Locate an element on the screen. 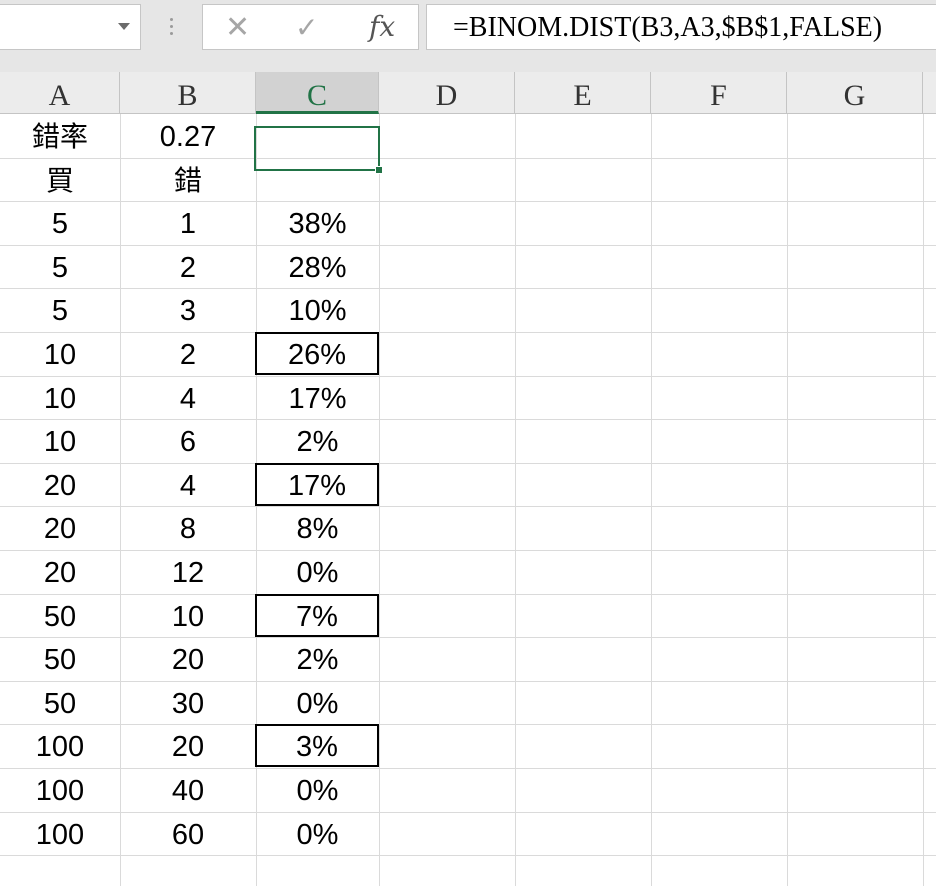 The width and height of the screenshot is (936, 886). column-header-c: C is located at coordinates (317, 93).